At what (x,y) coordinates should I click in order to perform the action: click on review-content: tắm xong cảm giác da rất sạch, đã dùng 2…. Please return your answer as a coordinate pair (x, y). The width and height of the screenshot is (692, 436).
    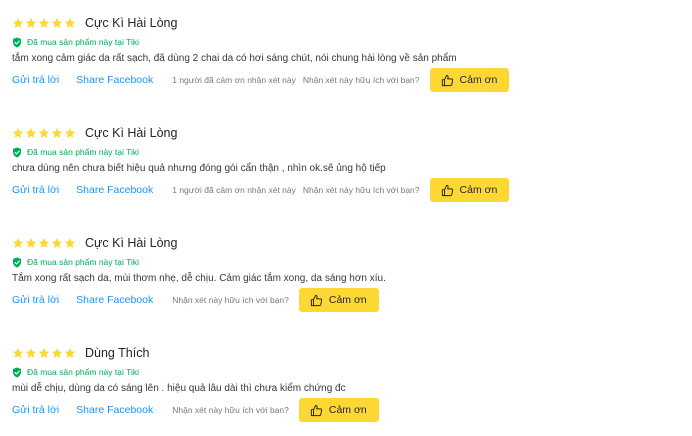
    Looking at the image, I should click on (234, 58).